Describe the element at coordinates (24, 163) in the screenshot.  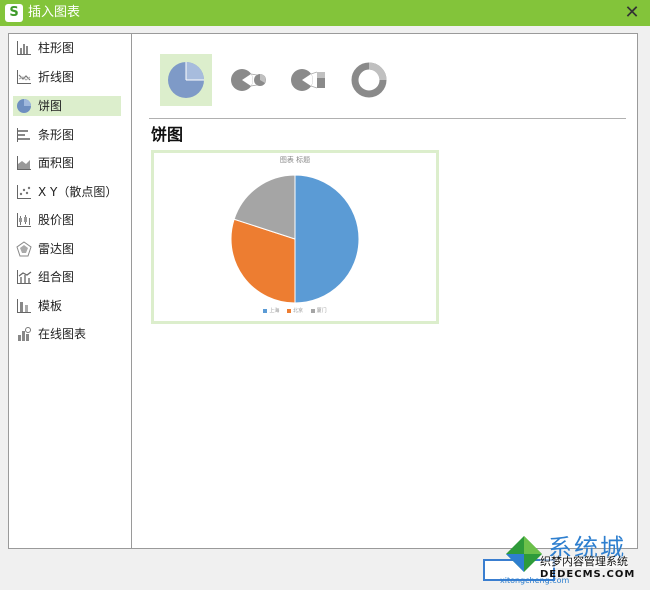
I see `area-chart-icon` at that location.